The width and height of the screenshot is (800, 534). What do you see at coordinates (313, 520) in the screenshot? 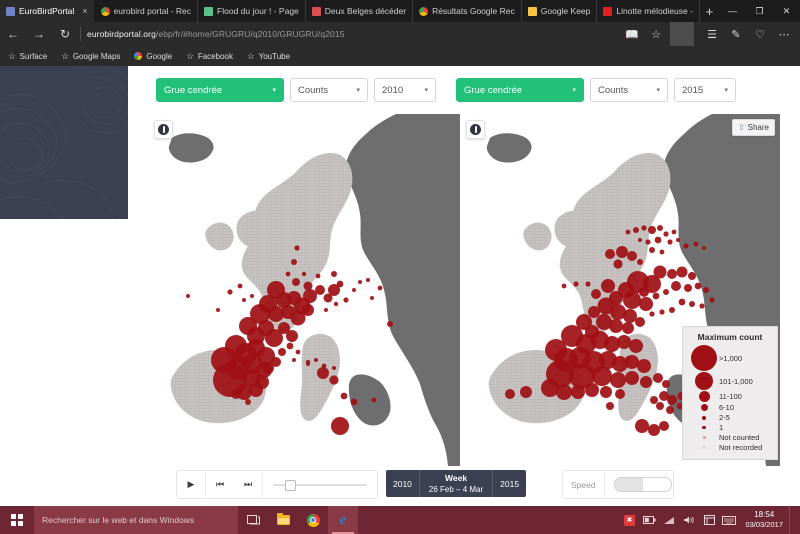
I see `chrome-icon` at bounding box center [313, 520].